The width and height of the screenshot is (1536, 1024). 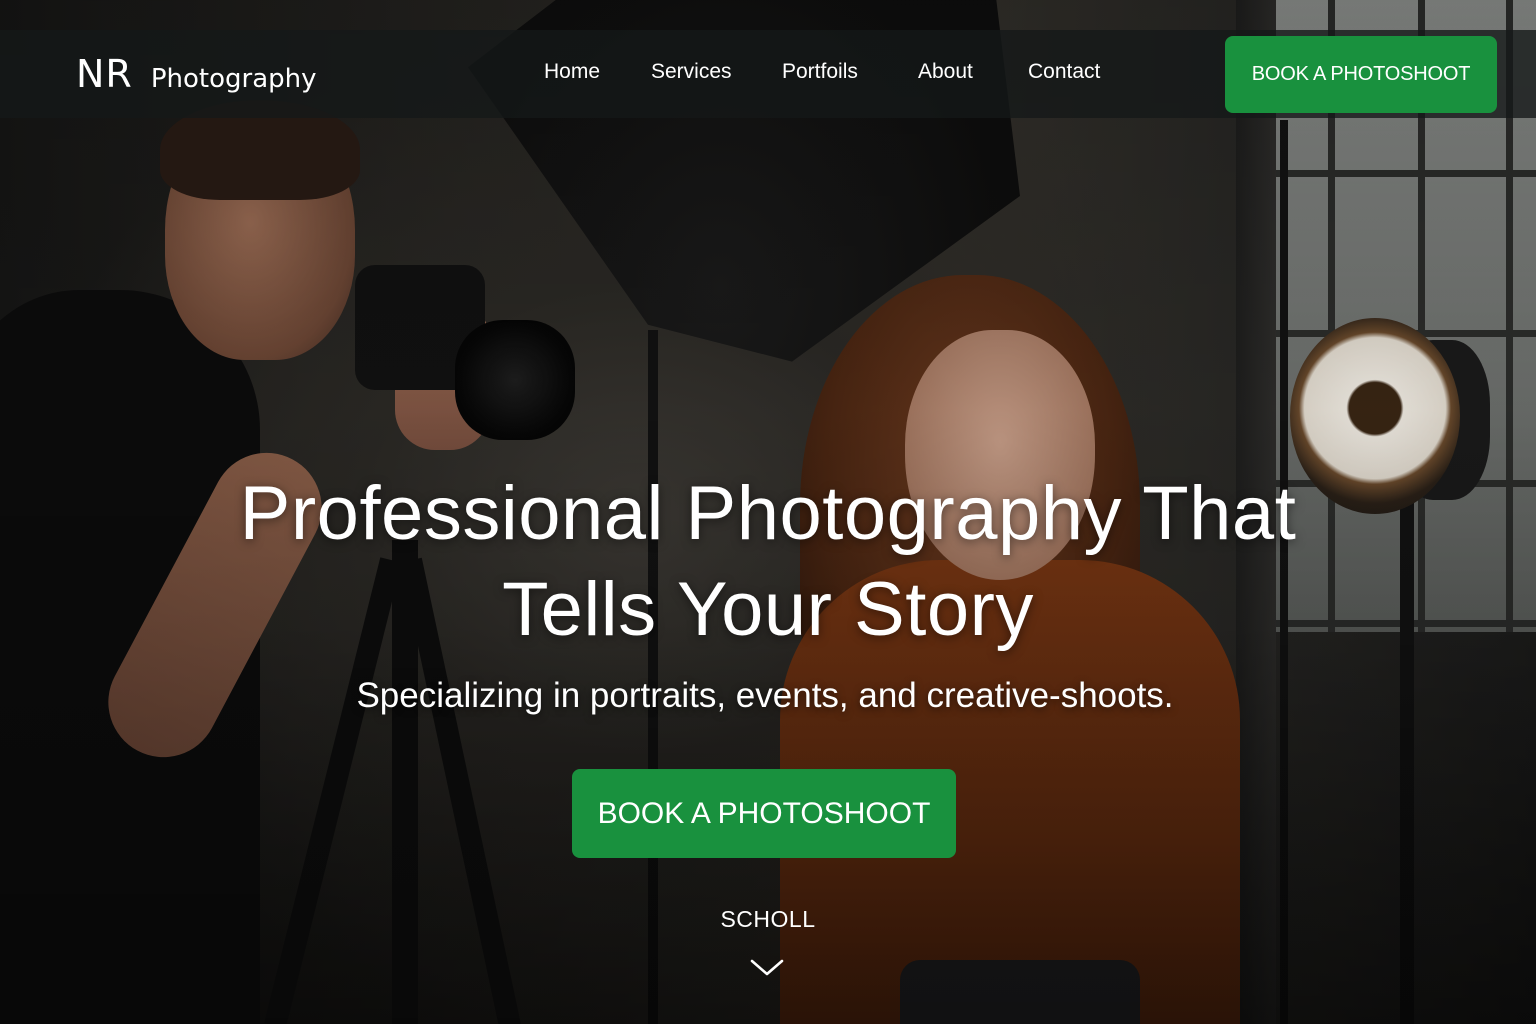 I want to click on hero-book-photoshoot-button: BOOK A PHOTOSHOOT, so click(x=764, y=813).